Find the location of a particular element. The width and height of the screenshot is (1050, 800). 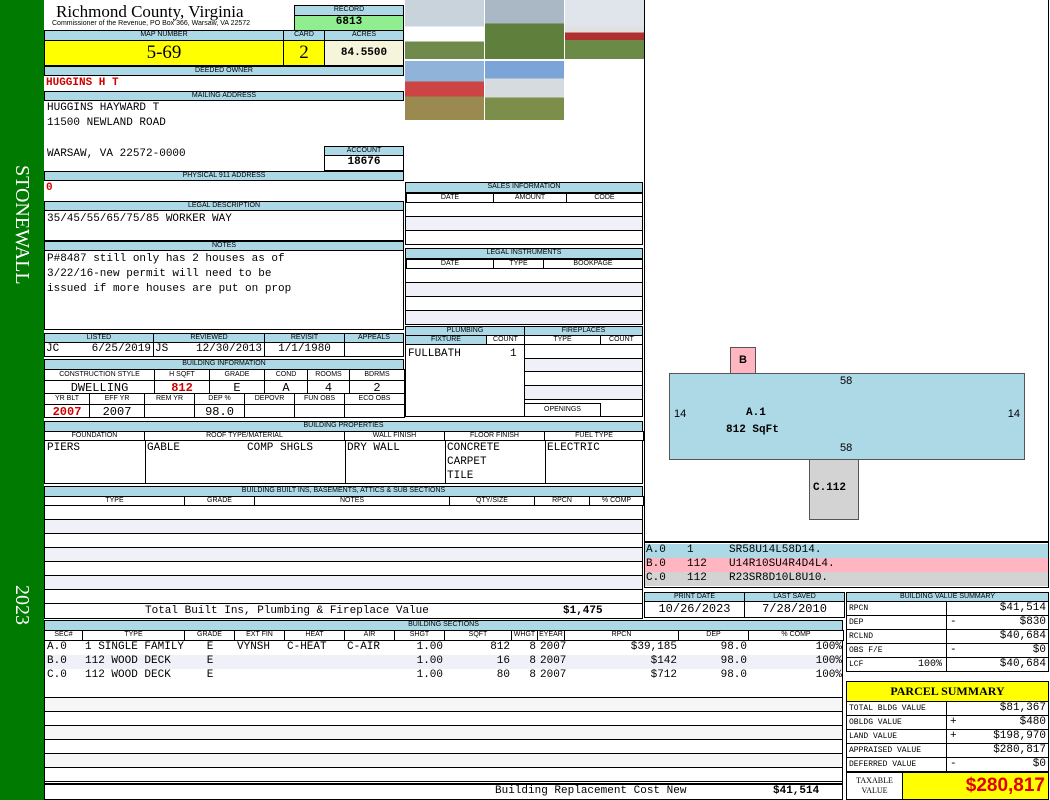

revisit-date: 1/1/1980 is located at coordinates (304, 349).